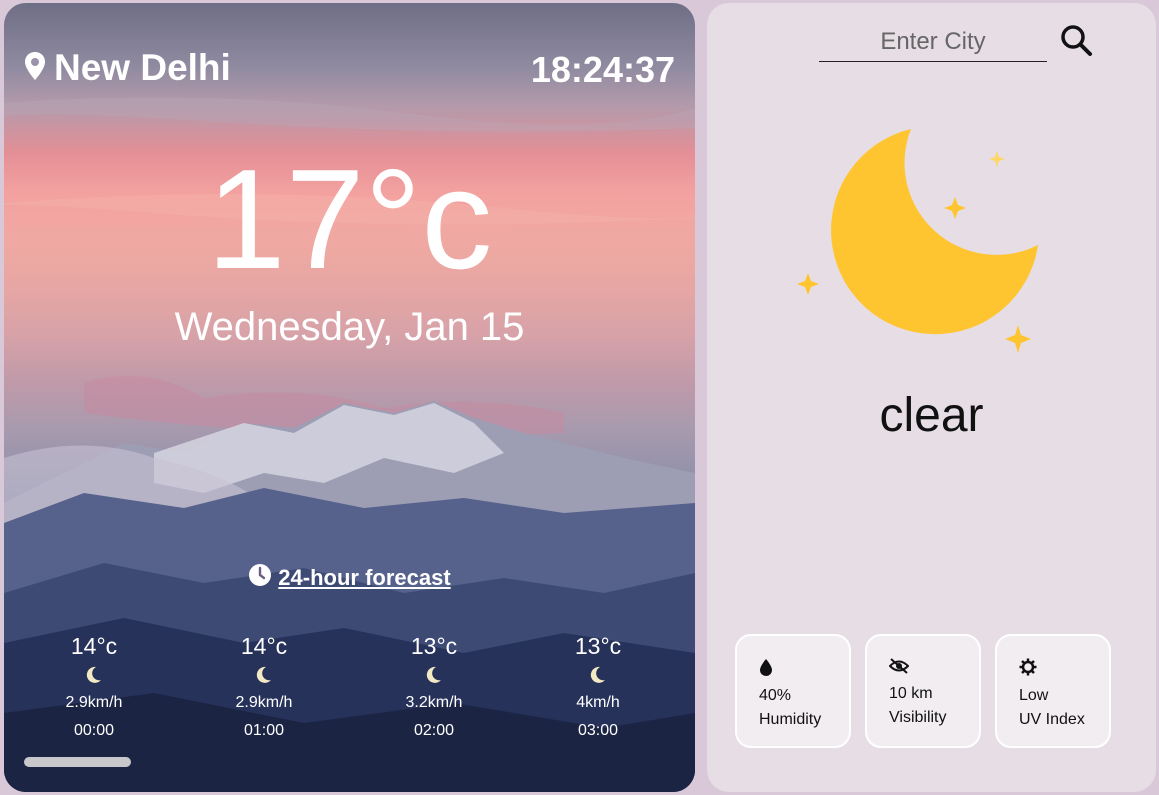  What do you see at coordinates (911, 693) in the screenshot?
I see `visibility-value: 10 km` at bounding box center [911, 693].